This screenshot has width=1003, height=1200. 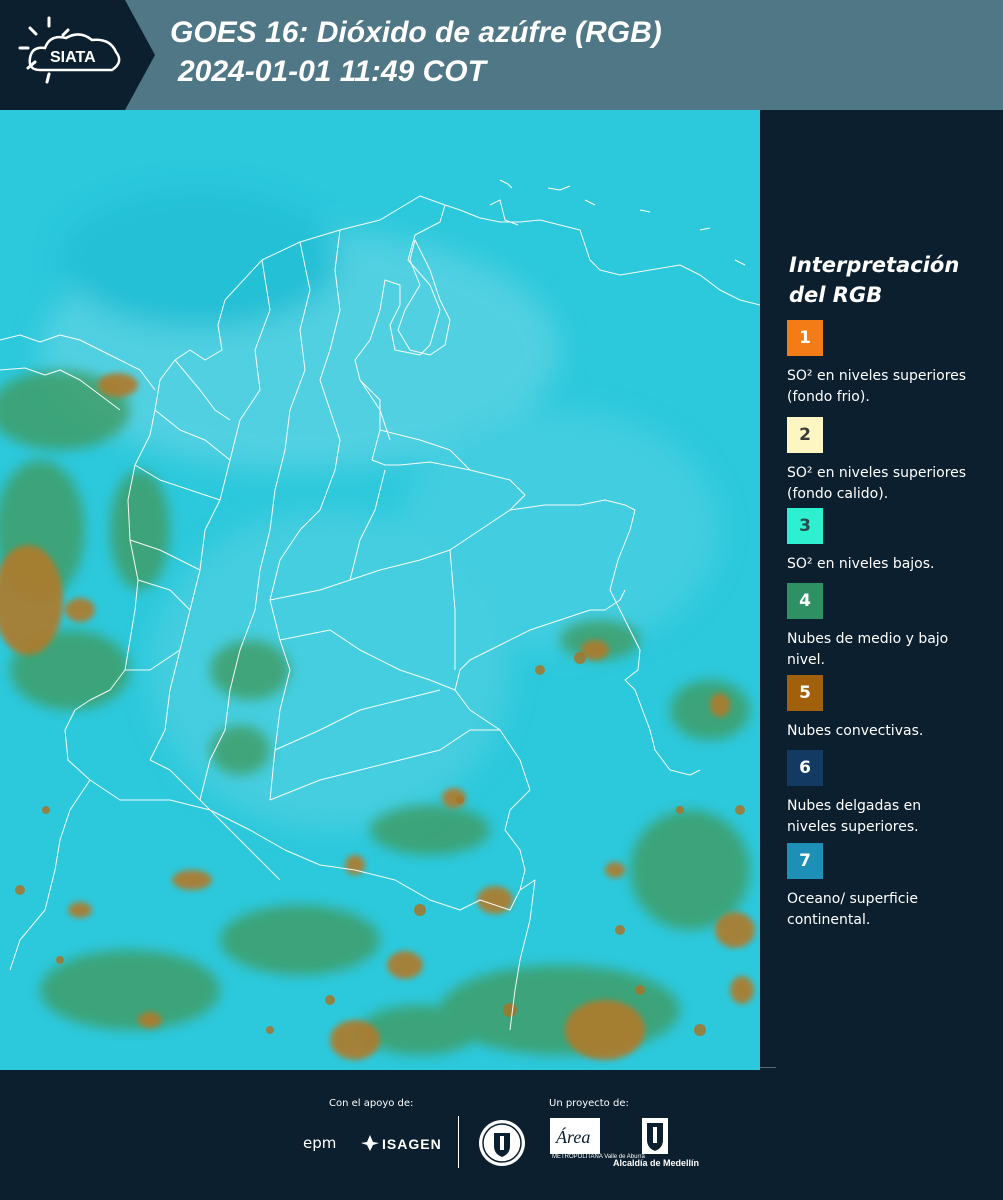 I want to click on legend-desc-4: Nubes de medio y bajo nivel., so click(x=868, y=649).